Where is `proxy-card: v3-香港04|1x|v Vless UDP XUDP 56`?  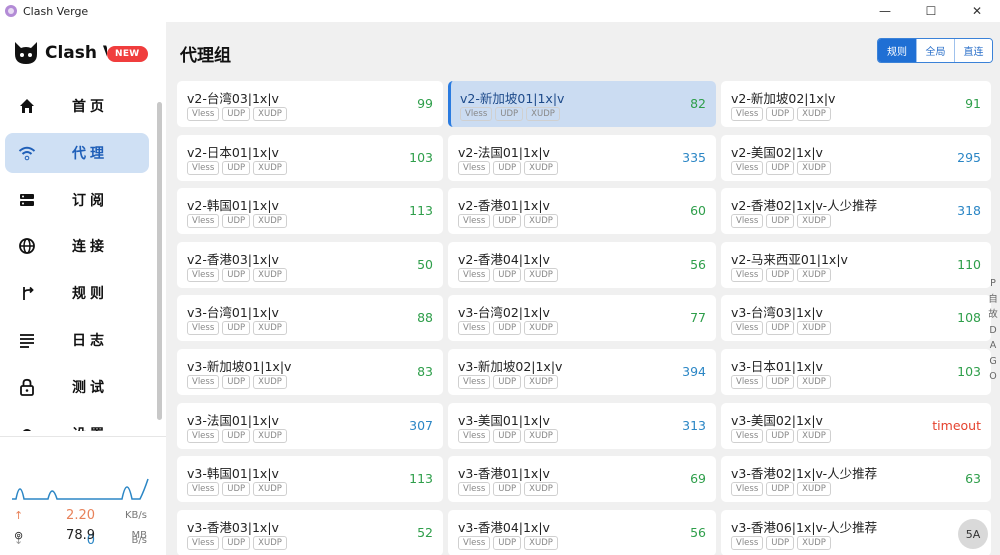 proxy-card: v3-香港04|1x|v Vless UDP XUDP 56 is located at coordinates (582, 532).